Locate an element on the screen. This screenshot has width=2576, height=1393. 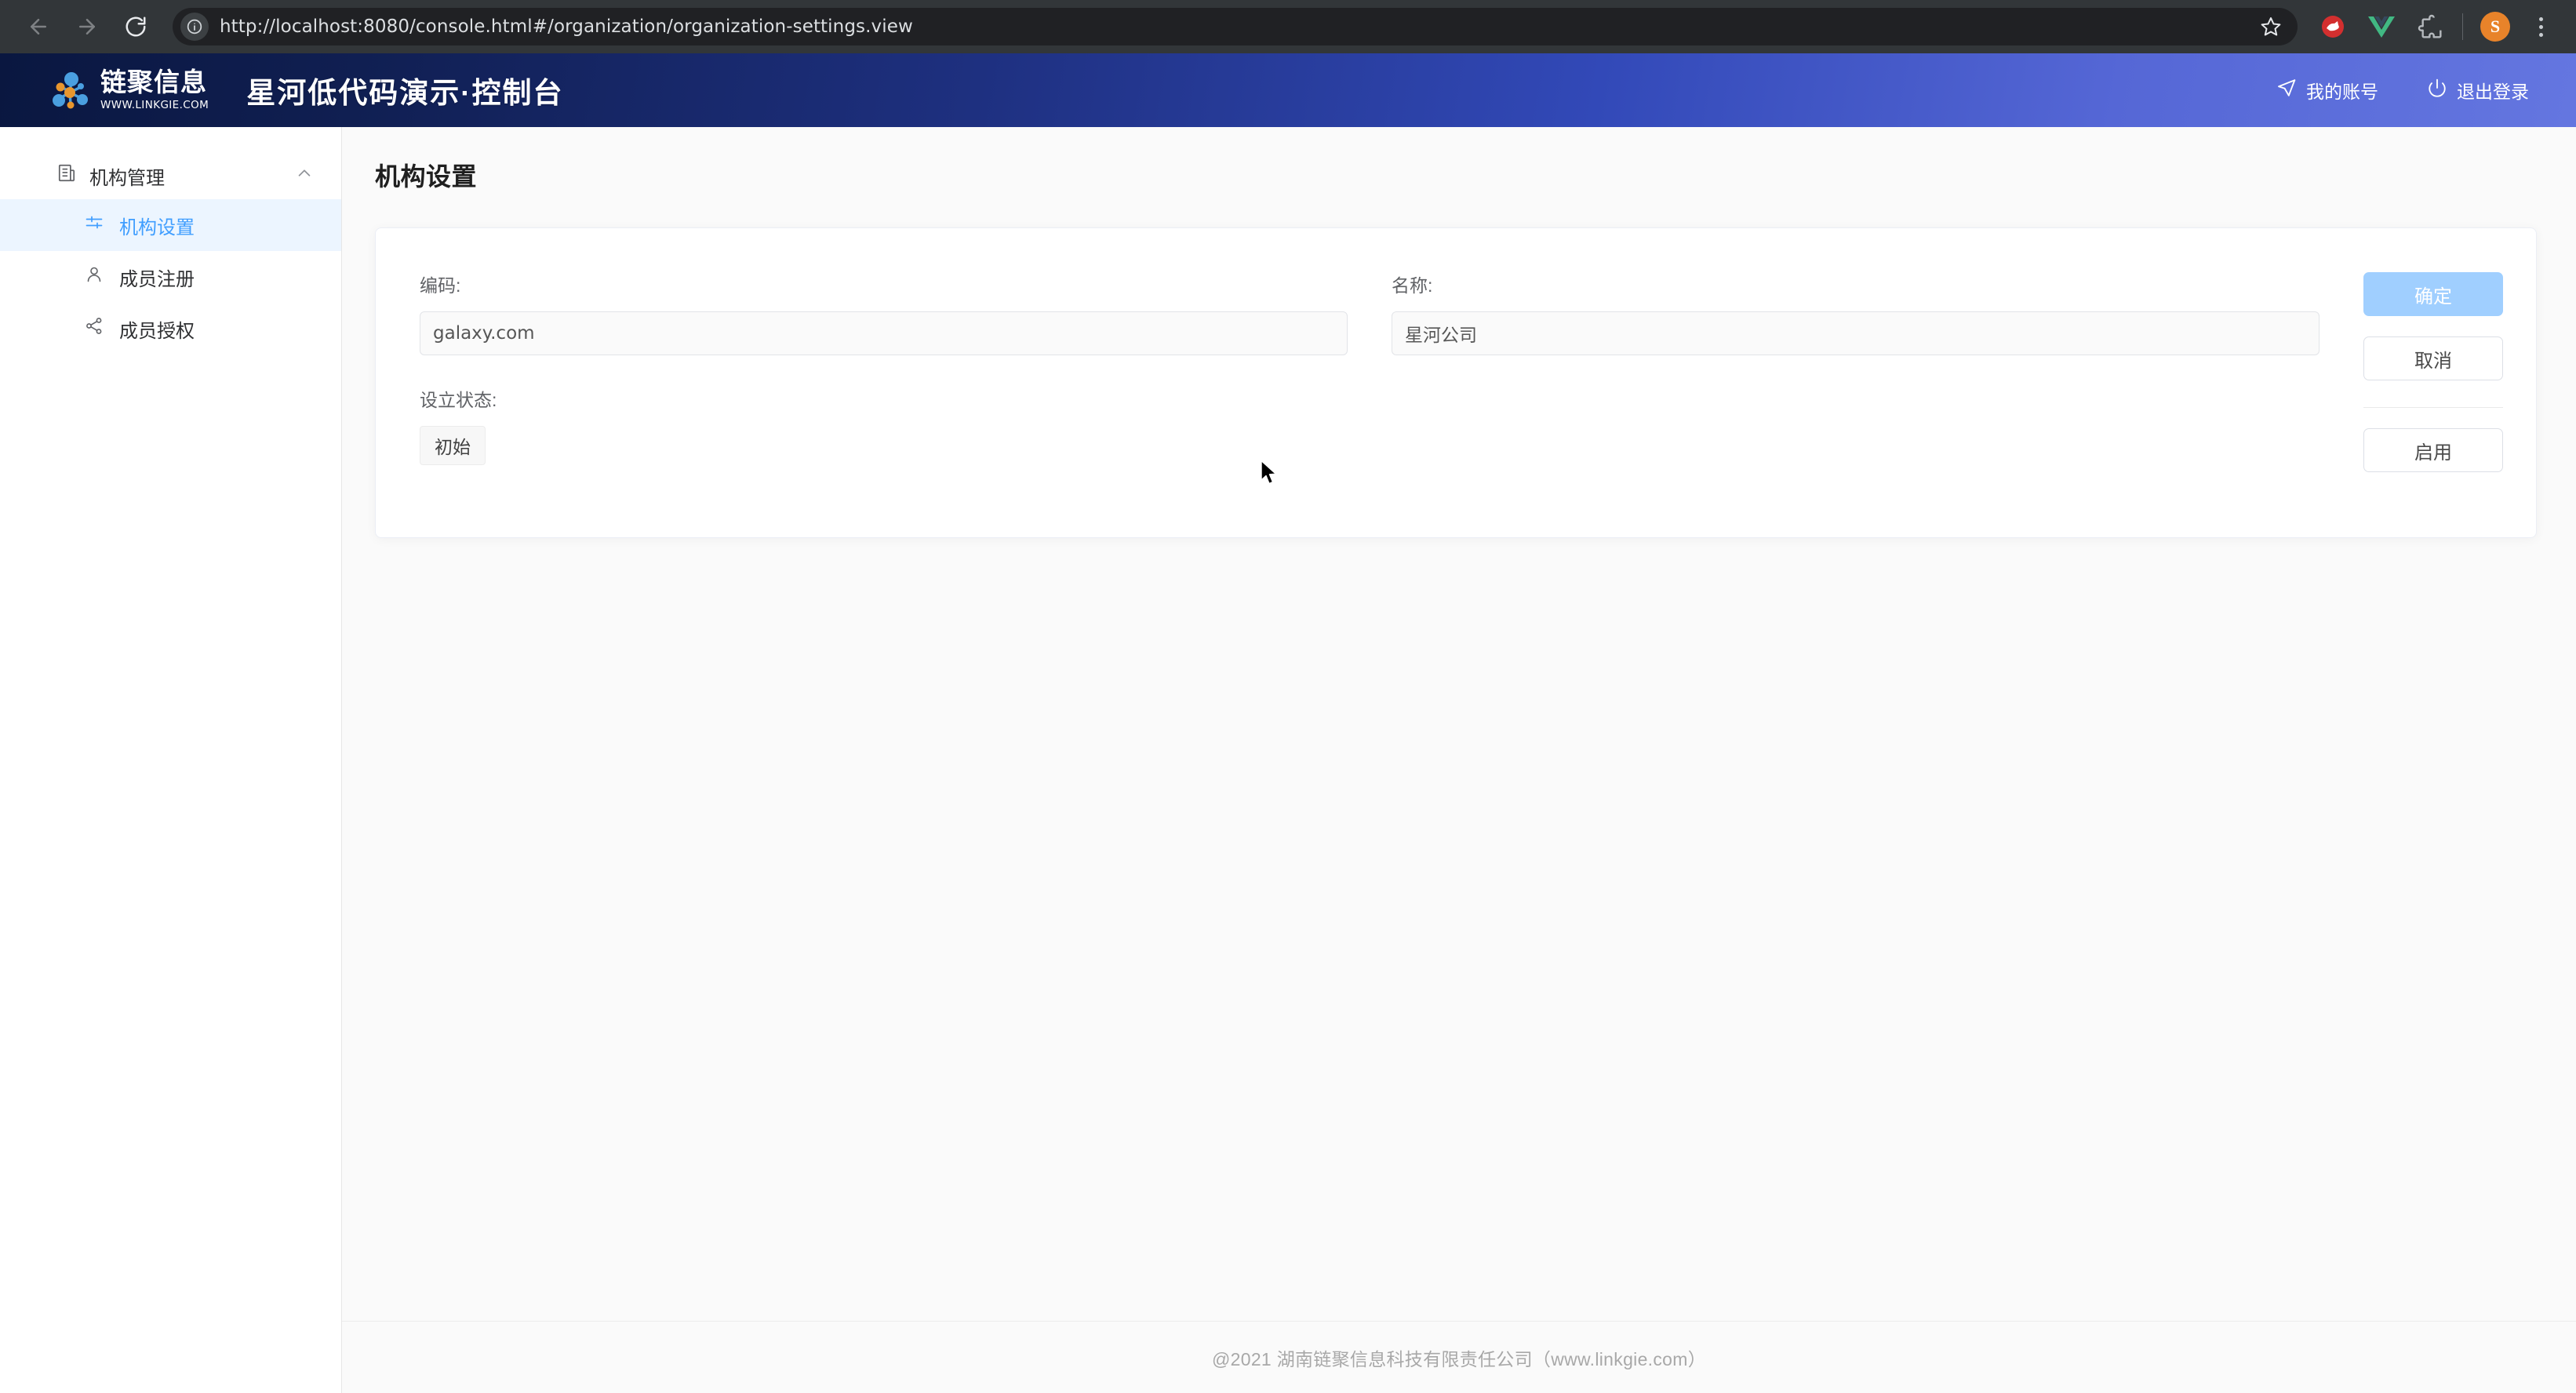
vue-devtools-icon is located at coordinates (2381, 26).